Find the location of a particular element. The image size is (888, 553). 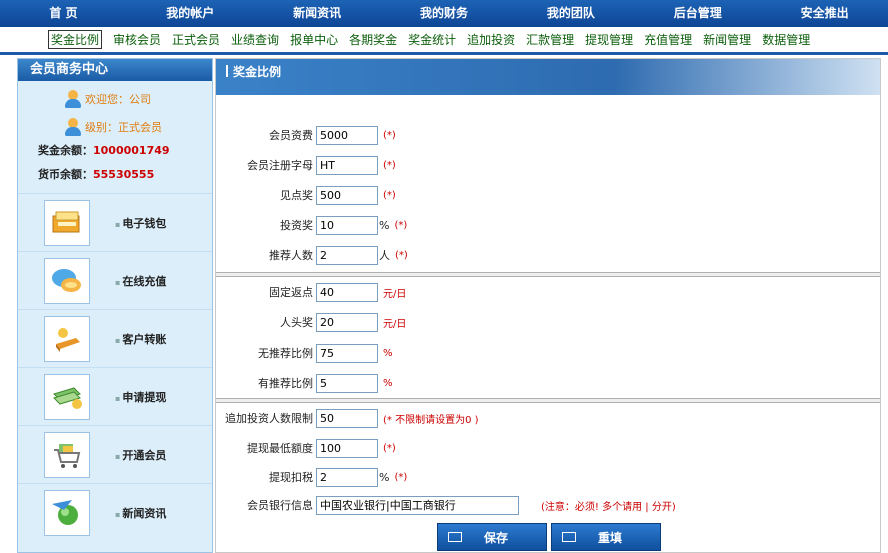

field-label: 提现最低额度 is located at coordinates (280, 448).